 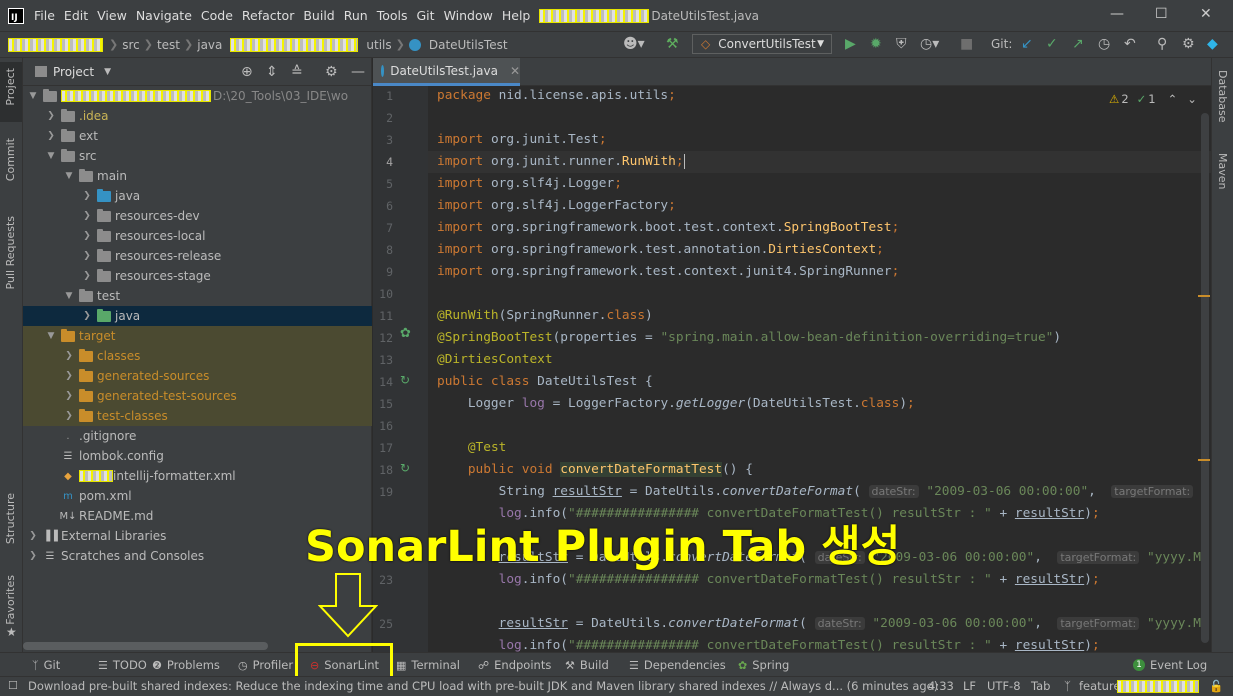 What do you see at coordinates (1205, 378) in the screenshot?
I see `vertical-scrollbar` at bounding box center [1205, 378].